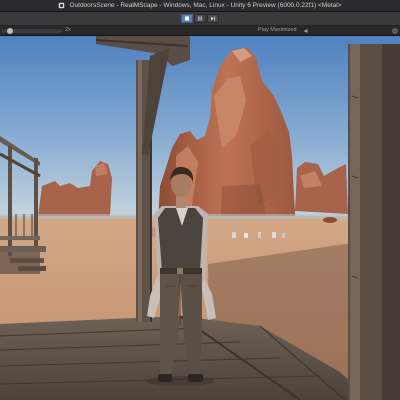 Image resolution: width=400 pixels, height=400 pixels. Describe the element at coordinates (395, 31) in the screenshot. I see `gizmos-icon` at that location.